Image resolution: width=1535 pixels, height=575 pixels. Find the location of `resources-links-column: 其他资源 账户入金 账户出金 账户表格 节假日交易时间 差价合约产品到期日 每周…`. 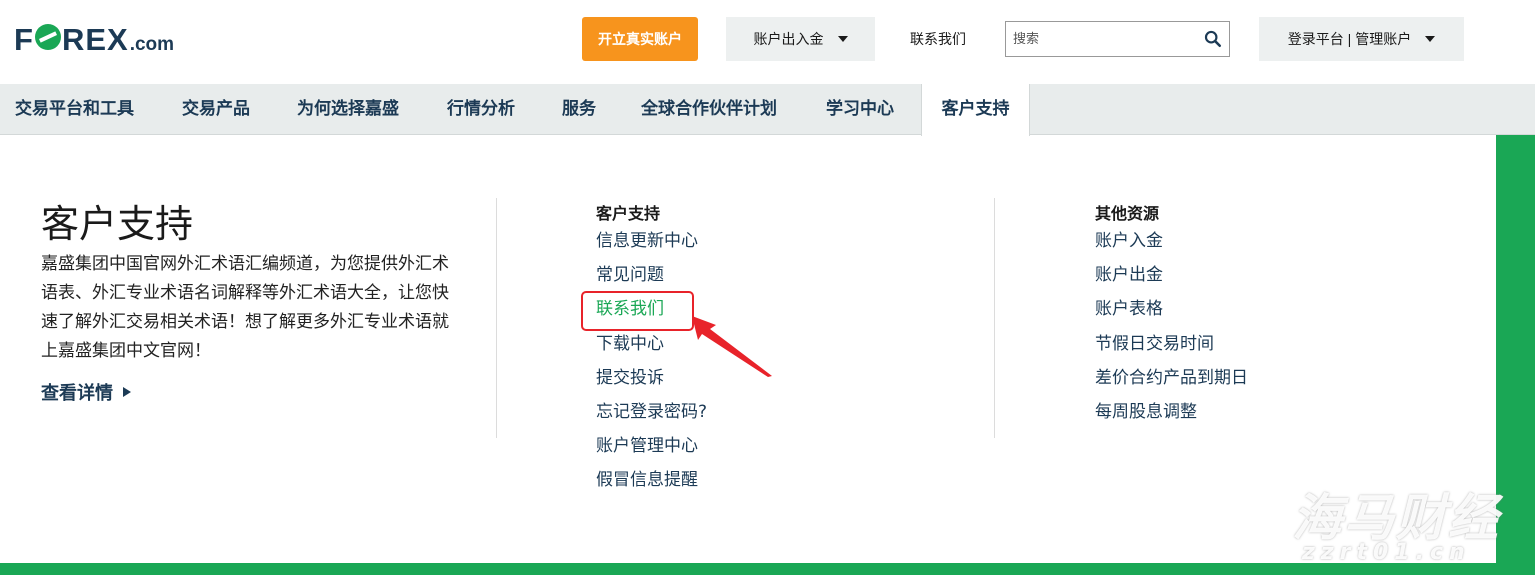

resources-links-column: 其他资源 账户入金 账户出金 账户表格 节假日交易时间 差价合约产品到期日 每周… is located at coordinates (1171, 314).